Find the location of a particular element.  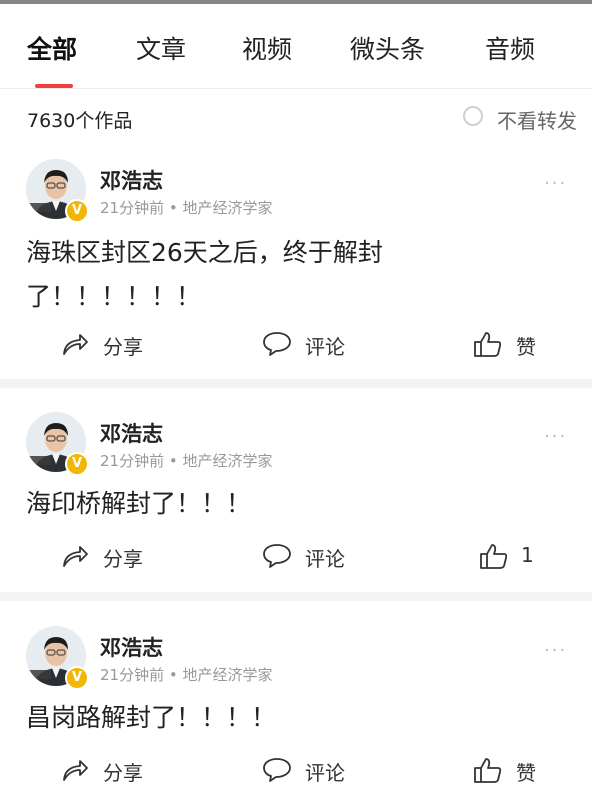

radio-icon is located at coordinates (473, 116).